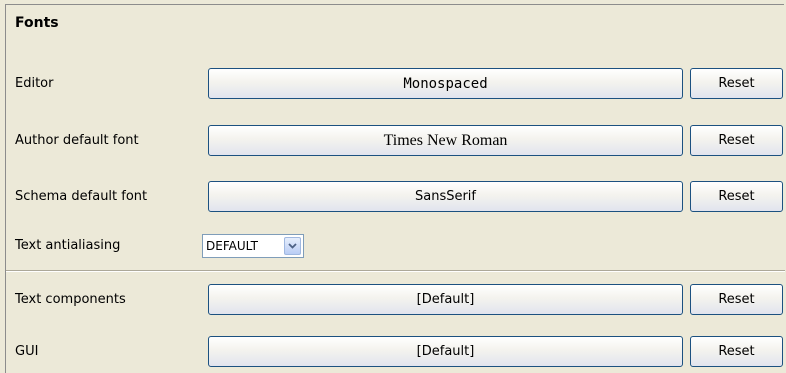 This screenshot has width=786, height=373. I want to click on author-default-font-value: Times New Roman, so click(445, 140).